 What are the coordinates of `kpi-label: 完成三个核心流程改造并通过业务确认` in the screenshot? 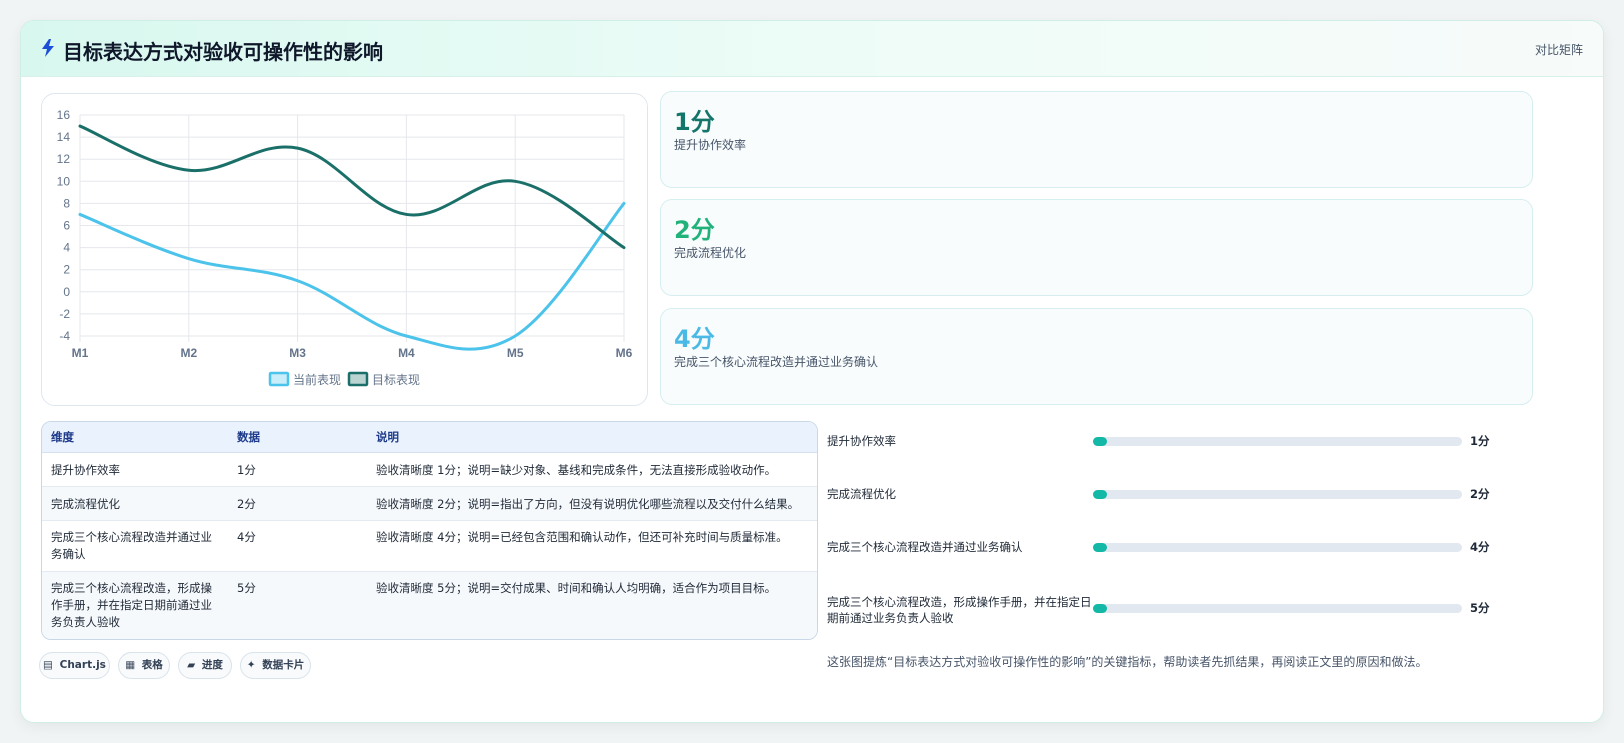 It's located at (776, 362).